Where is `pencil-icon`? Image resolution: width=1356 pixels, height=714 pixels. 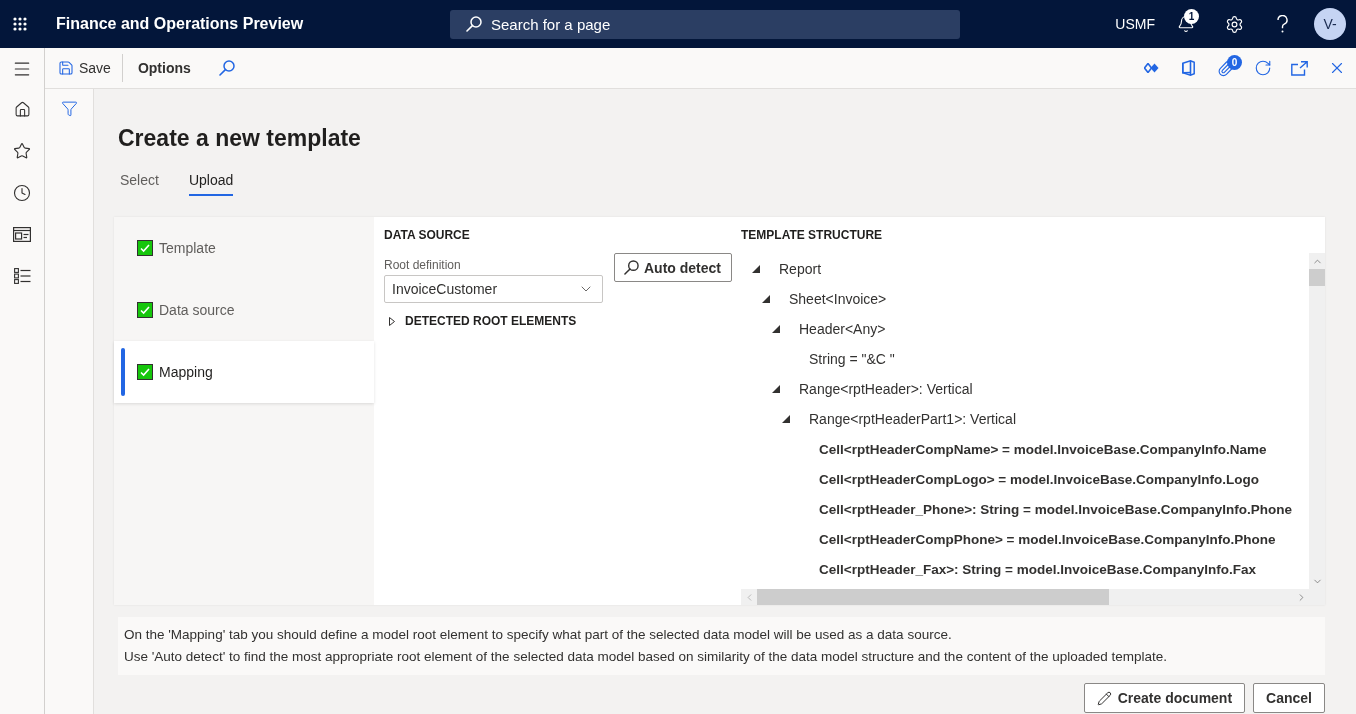 pencil-icon is located at coordinates (1104, 698).